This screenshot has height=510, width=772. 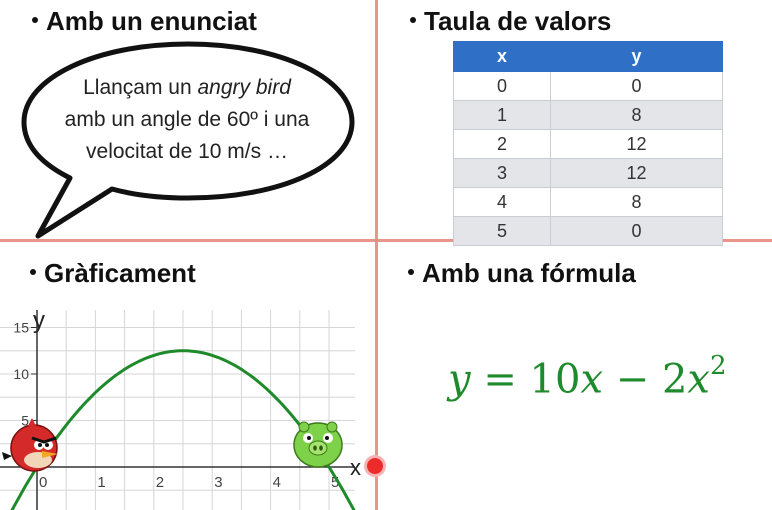 What do you see at coordinates (43, 482) in the screenshot?
I see `x-tick-label: 0` at bounding box center [43, 482].